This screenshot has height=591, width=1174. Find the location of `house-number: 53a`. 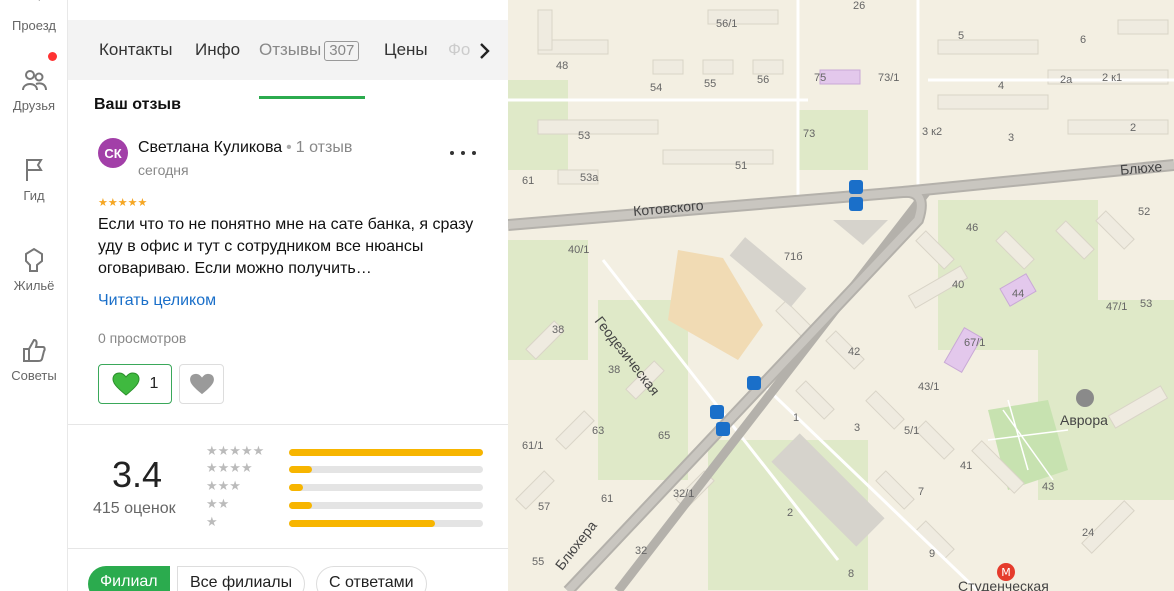

house-number: 53a is located at coordinates (589, 178).